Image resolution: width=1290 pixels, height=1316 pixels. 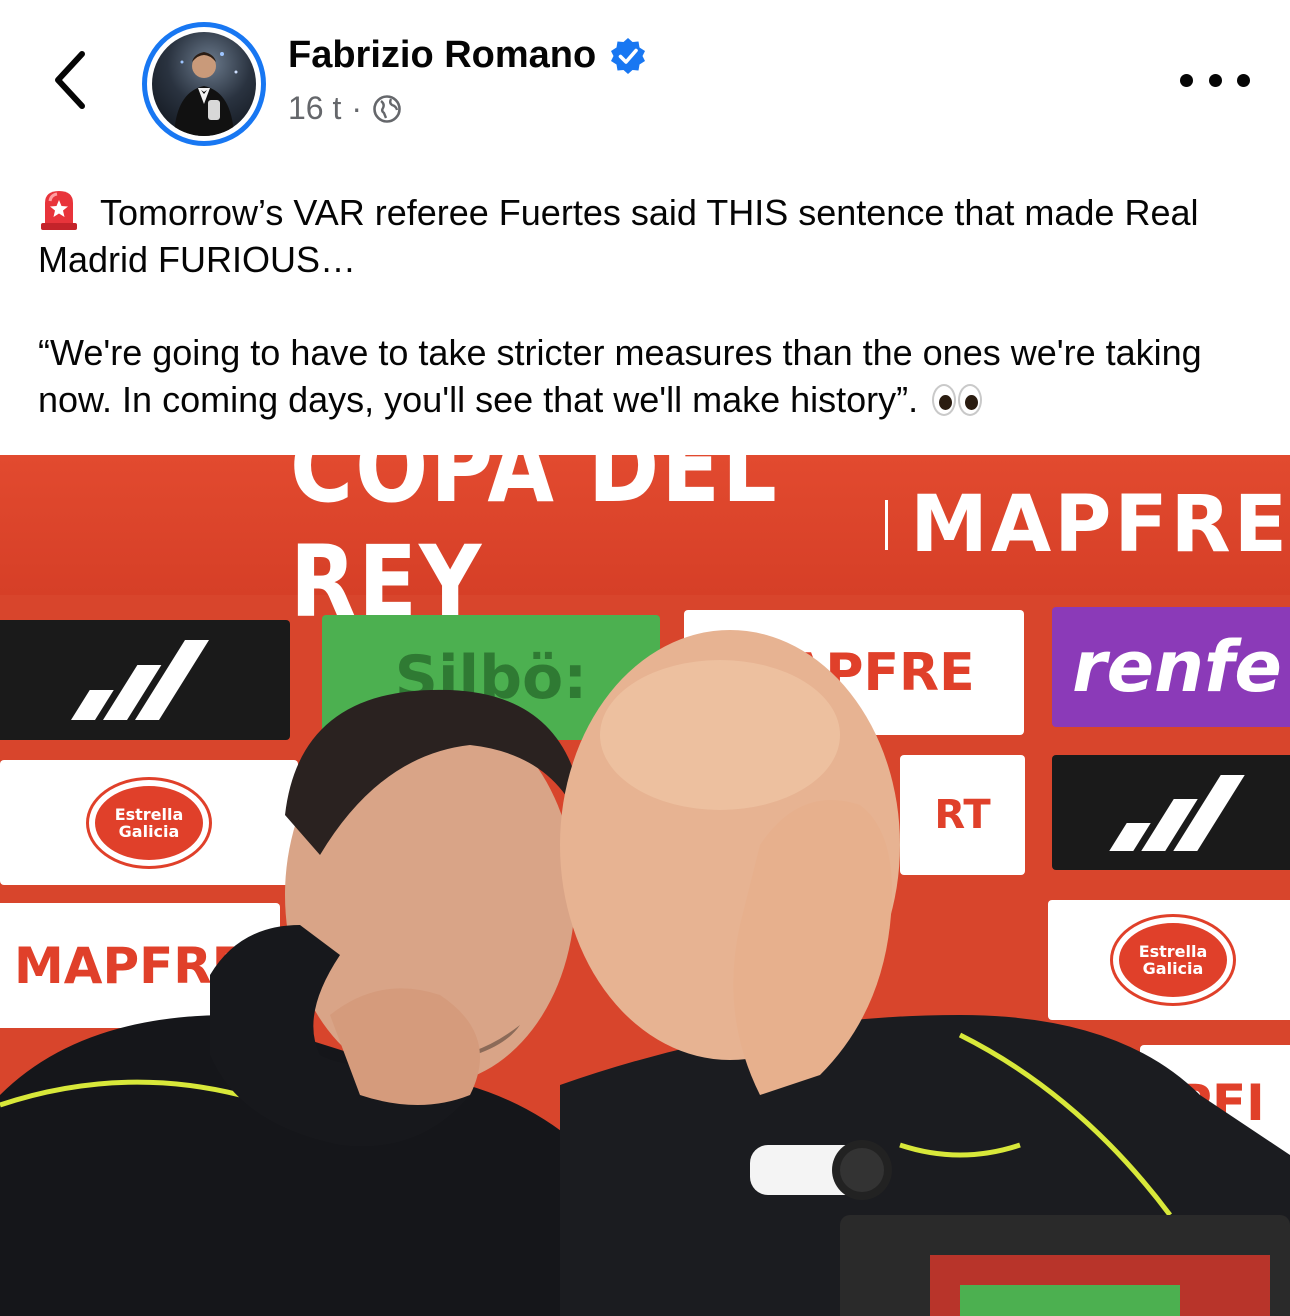 I want to click on author-avatar, so click(x=204, y=84).